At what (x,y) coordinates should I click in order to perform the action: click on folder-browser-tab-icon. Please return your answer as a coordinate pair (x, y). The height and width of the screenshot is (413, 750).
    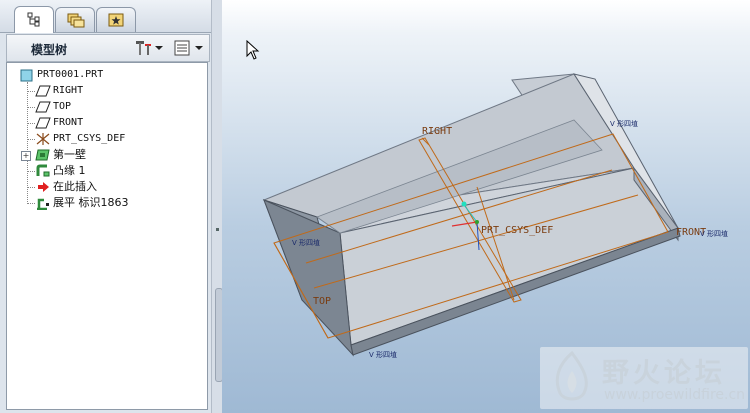
    Looking at the image, I should click on (76, 20).